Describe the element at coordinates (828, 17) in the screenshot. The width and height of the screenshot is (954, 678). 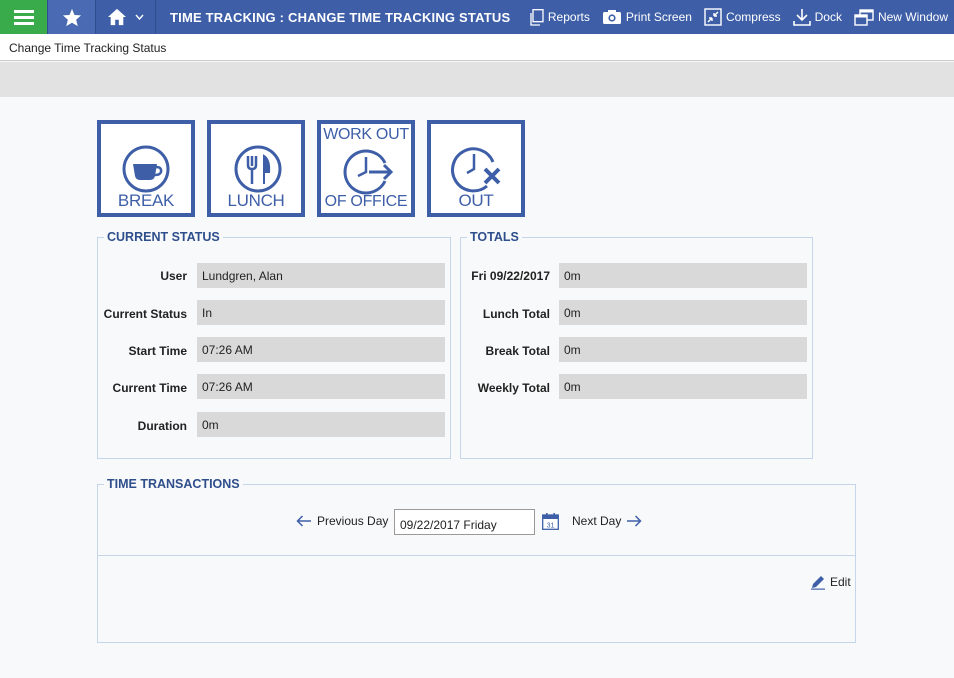
I see `dock-label: Dock` at that location.